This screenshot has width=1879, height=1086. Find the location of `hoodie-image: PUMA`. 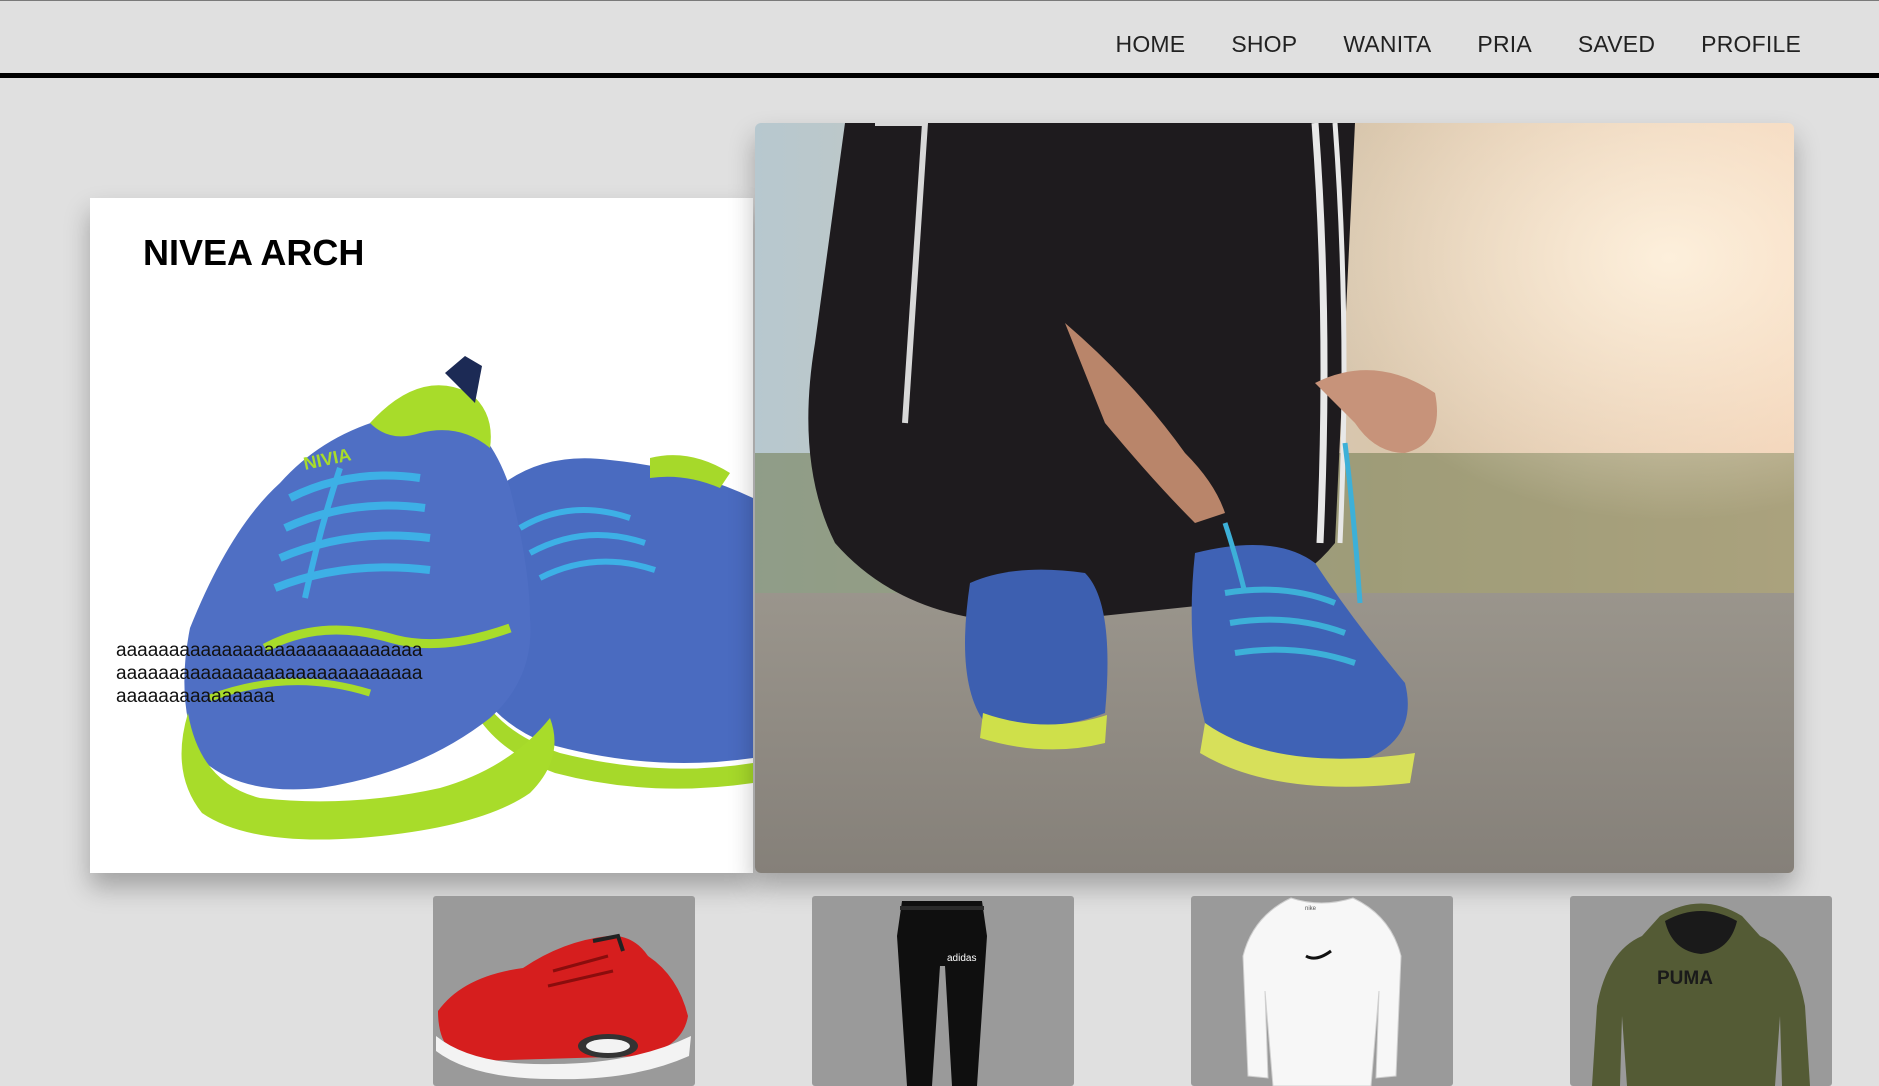

hoodie-image: PUMA is located at coordinates (1701, 994).